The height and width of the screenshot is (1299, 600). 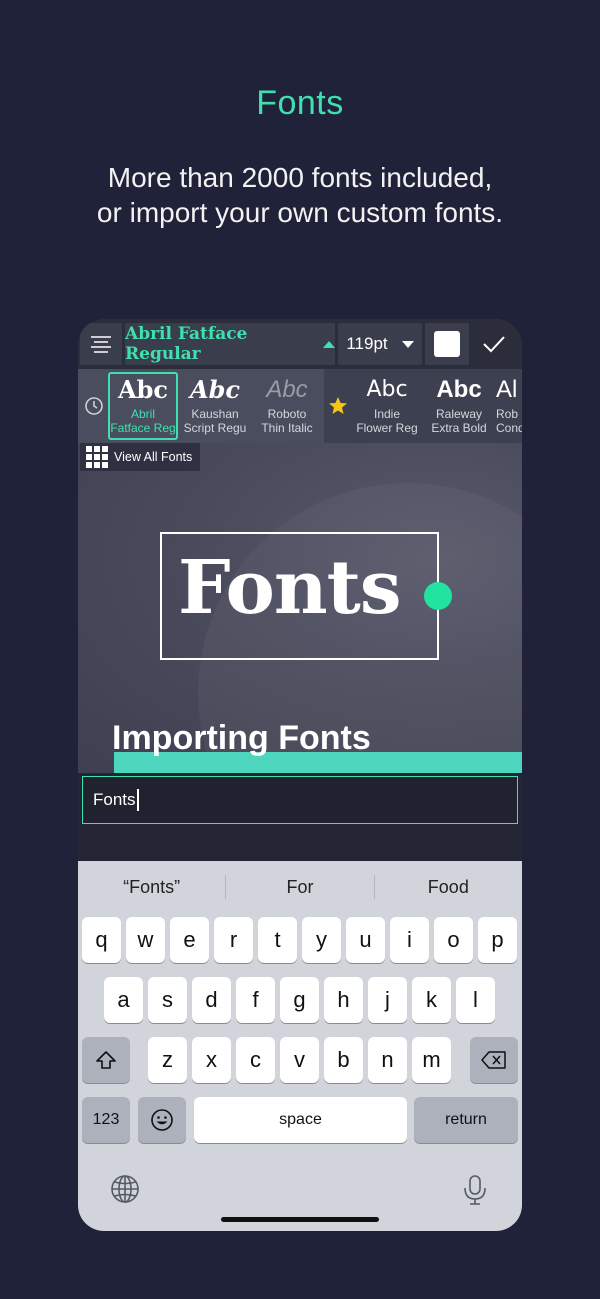 I want to click on align-button, so click(x=101, y=344).